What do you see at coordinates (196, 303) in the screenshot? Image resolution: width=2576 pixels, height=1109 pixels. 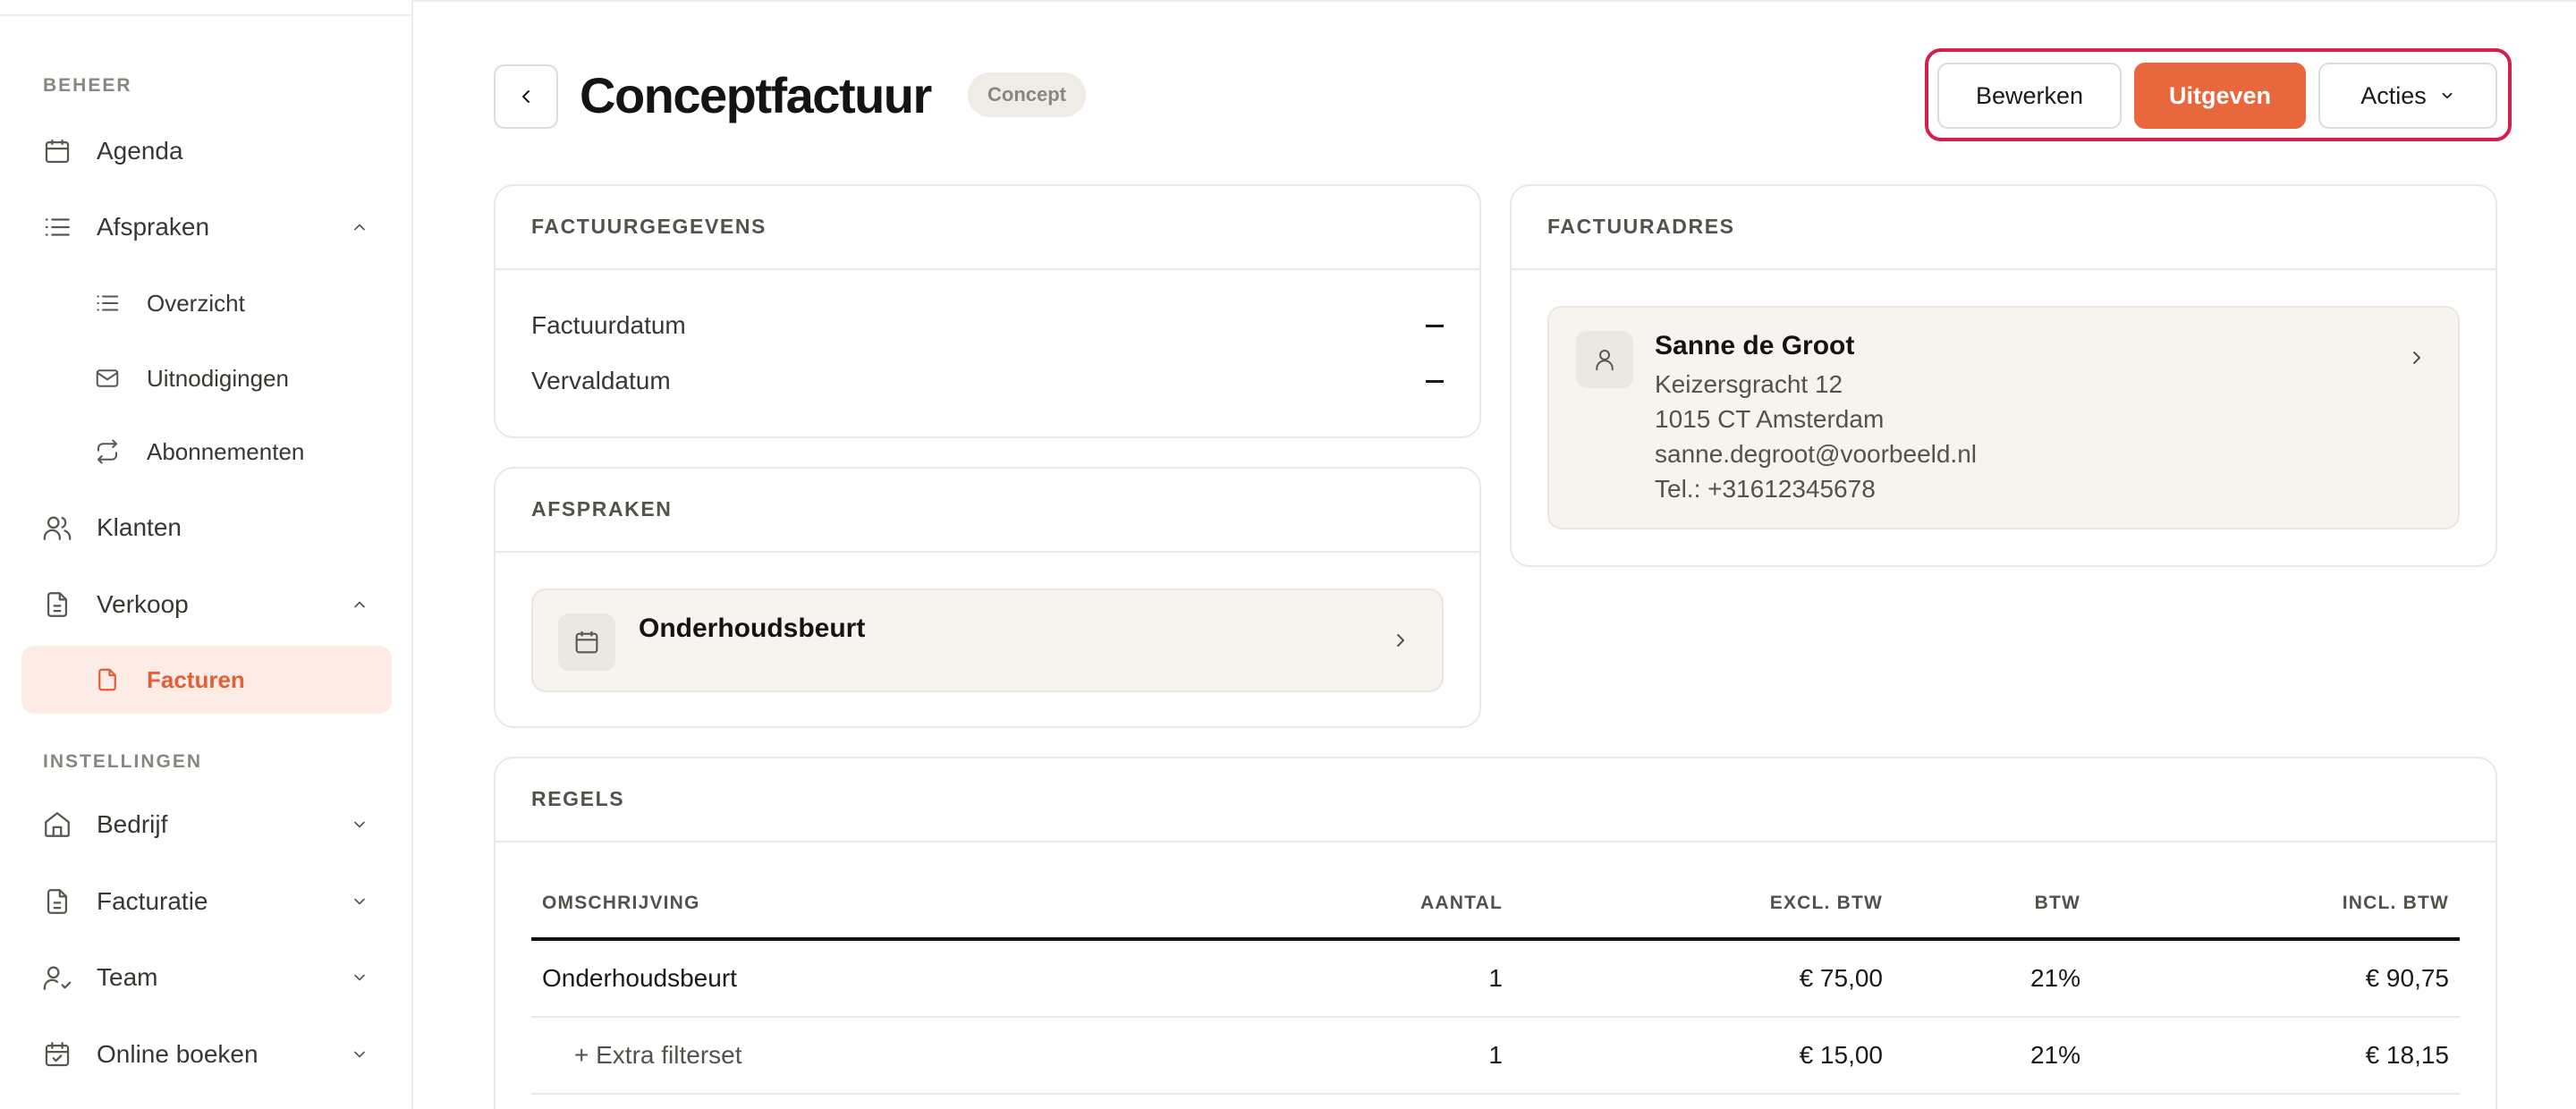 I see `sidebar-item-label: Overzicht` at bounding box center [196, 303].